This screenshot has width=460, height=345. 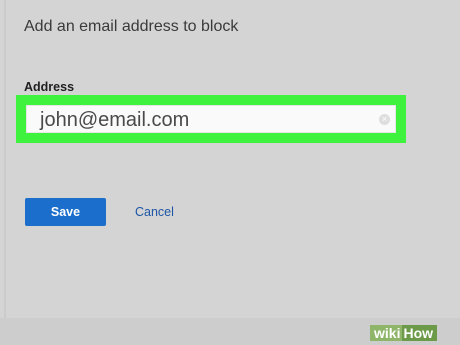 I want to click on address-input: john@email.com ×, so click(x=211, y=119).